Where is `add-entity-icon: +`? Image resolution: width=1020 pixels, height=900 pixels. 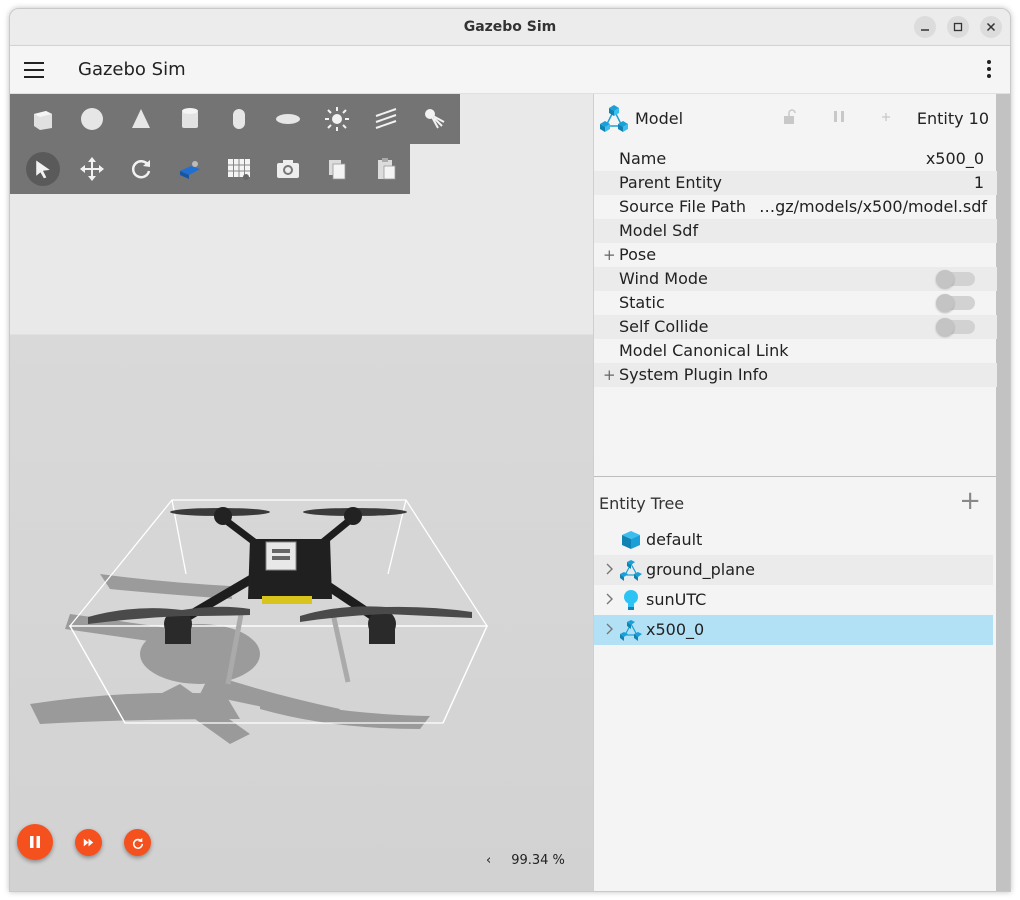
add-entity-icon: + is located at coordinates (970, 501).